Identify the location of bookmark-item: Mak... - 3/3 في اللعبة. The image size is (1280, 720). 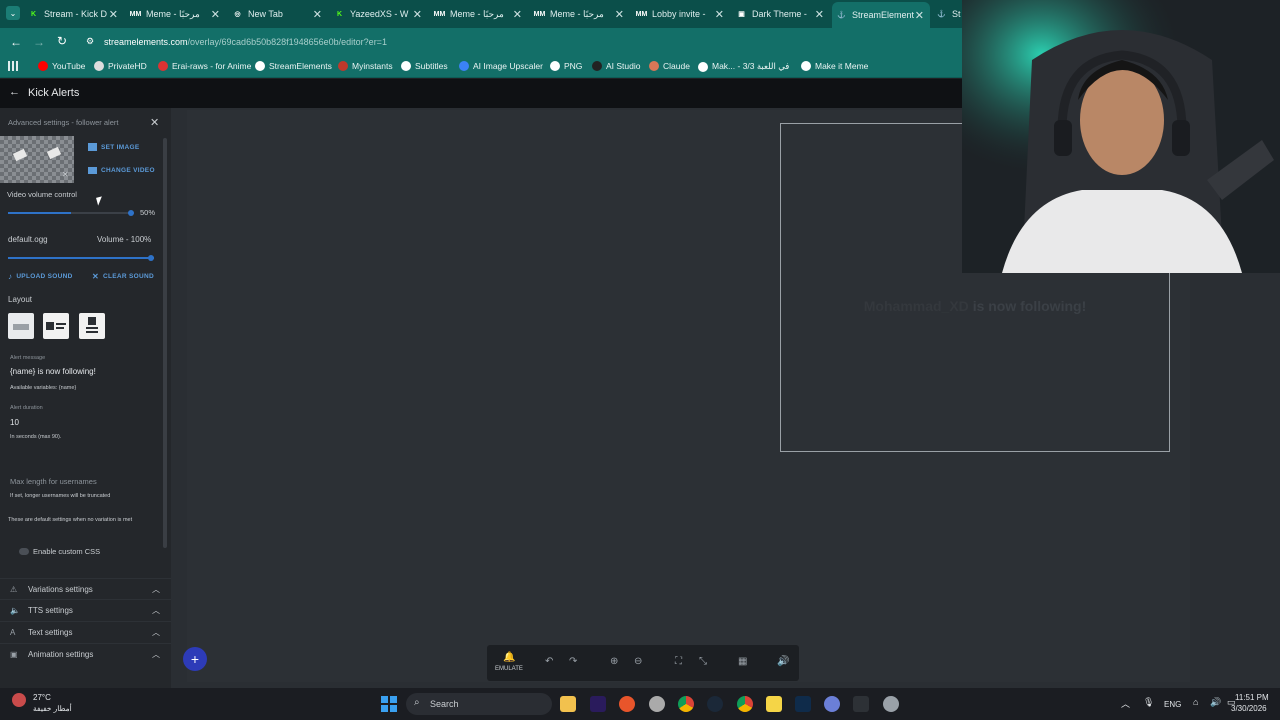
(743, 66).